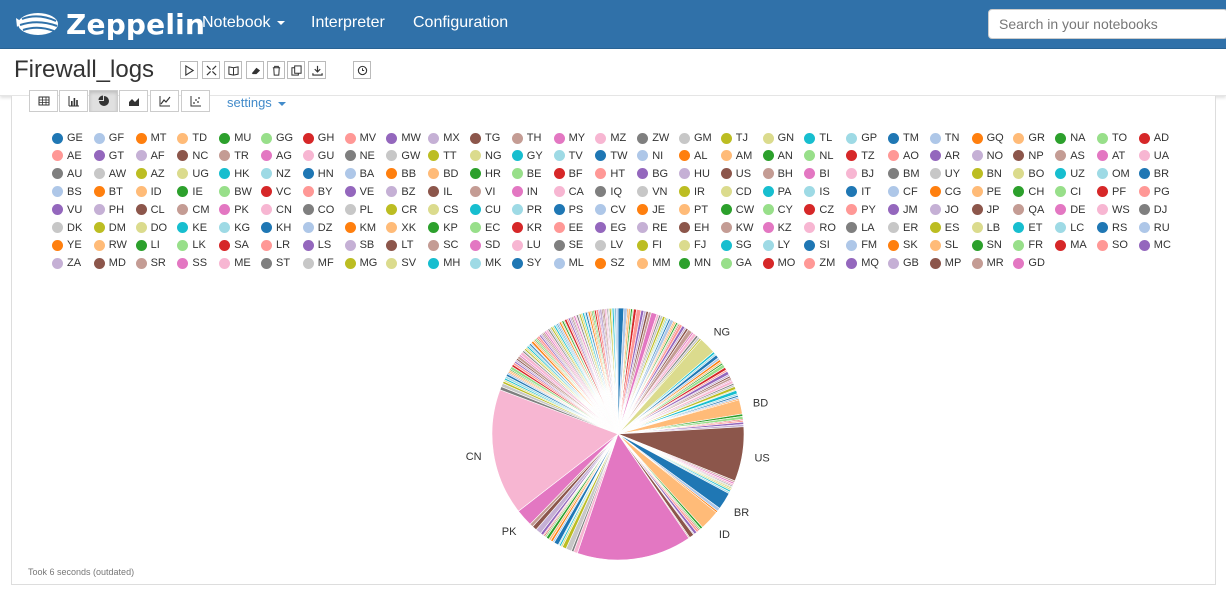 The image size is (1226, 589). I want to click on legend-item: FJ, so click(692, 245).